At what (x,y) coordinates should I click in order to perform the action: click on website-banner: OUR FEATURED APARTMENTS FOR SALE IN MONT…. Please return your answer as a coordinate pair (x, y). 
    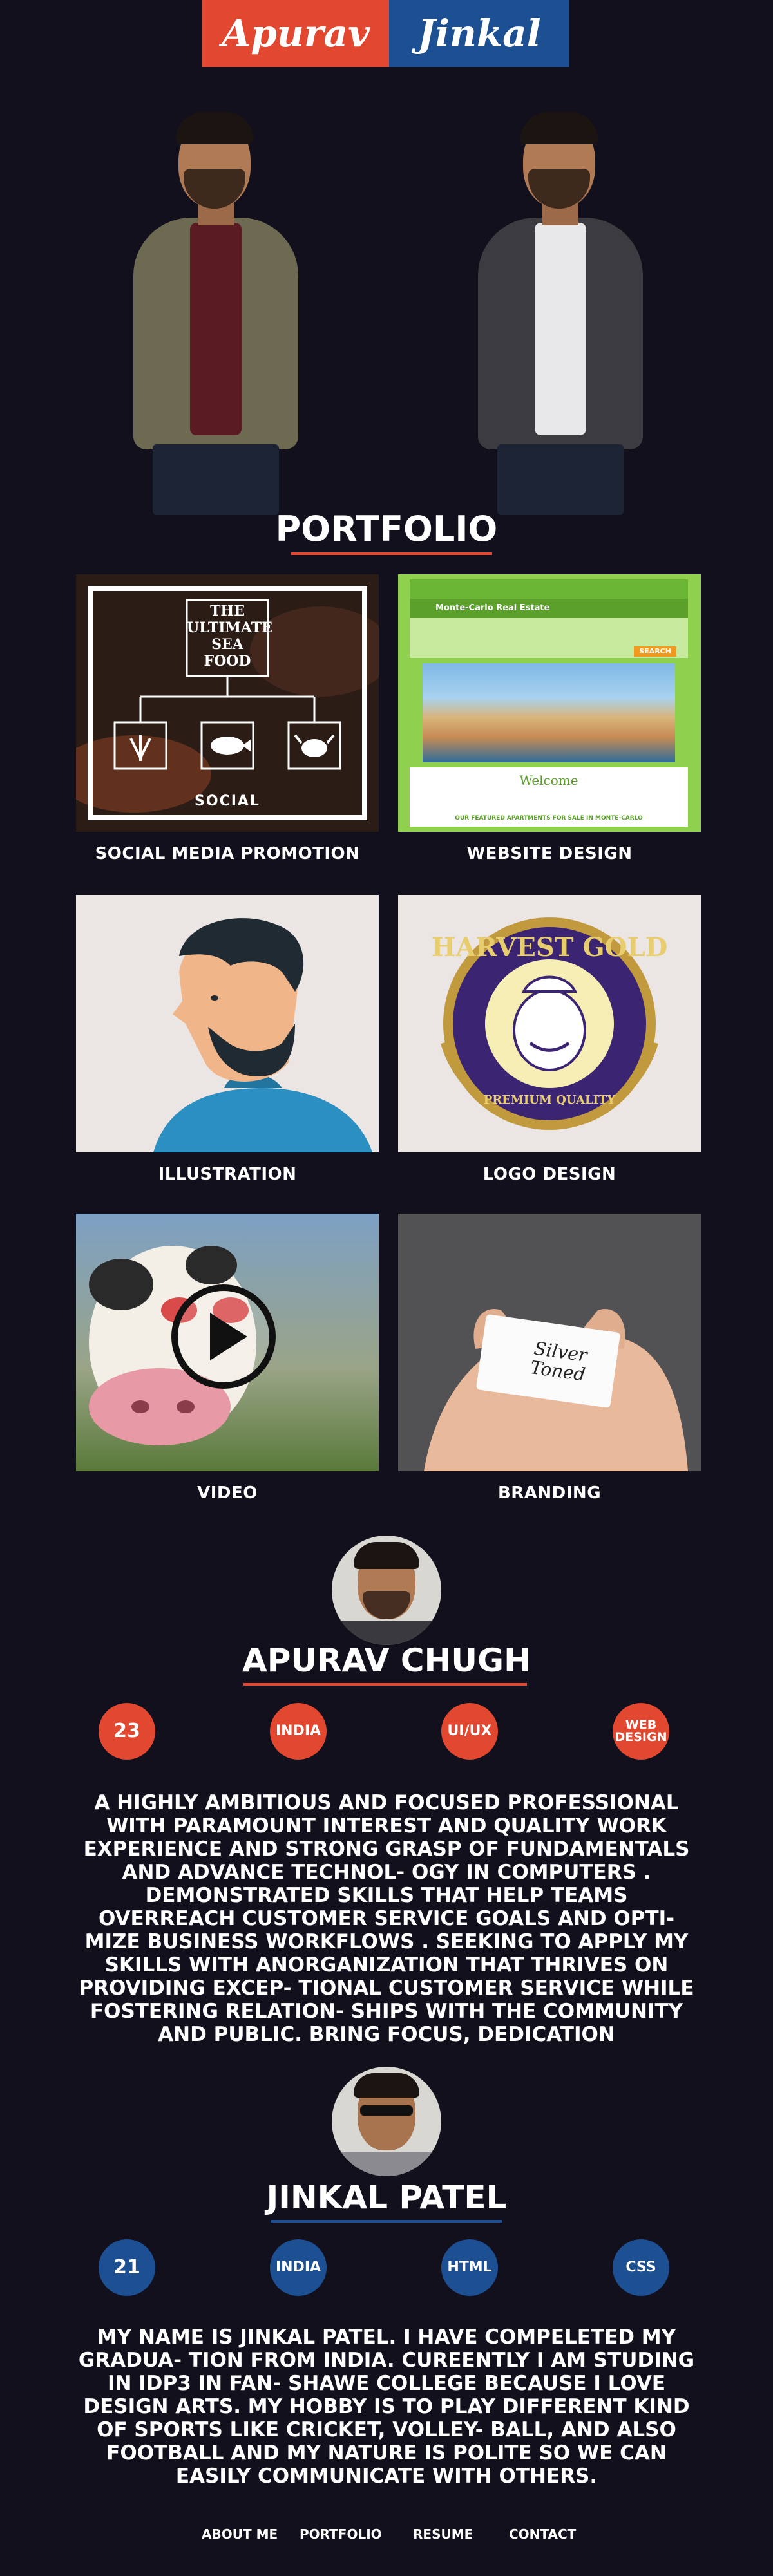
    Looking at the image, I should click on (549, 818).